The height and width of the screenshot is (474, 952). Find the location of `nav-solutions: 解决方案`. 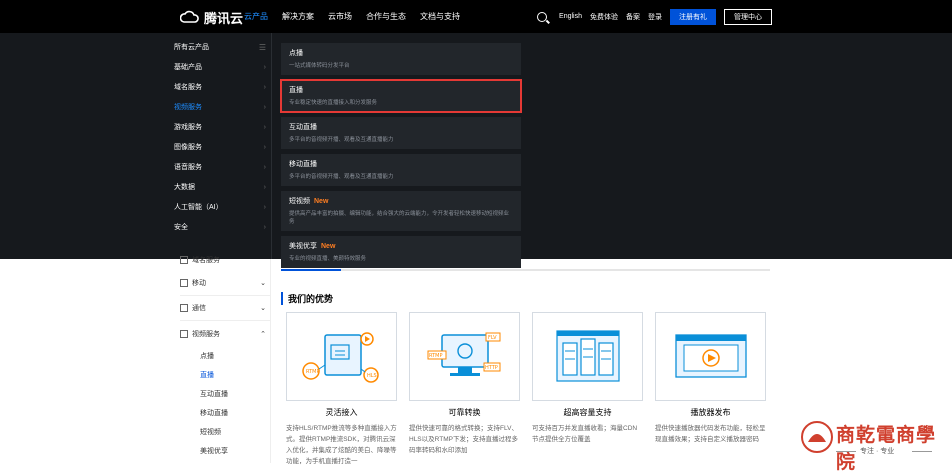

nav-solutions: 解决方案 is located at coordinates (298, 16).